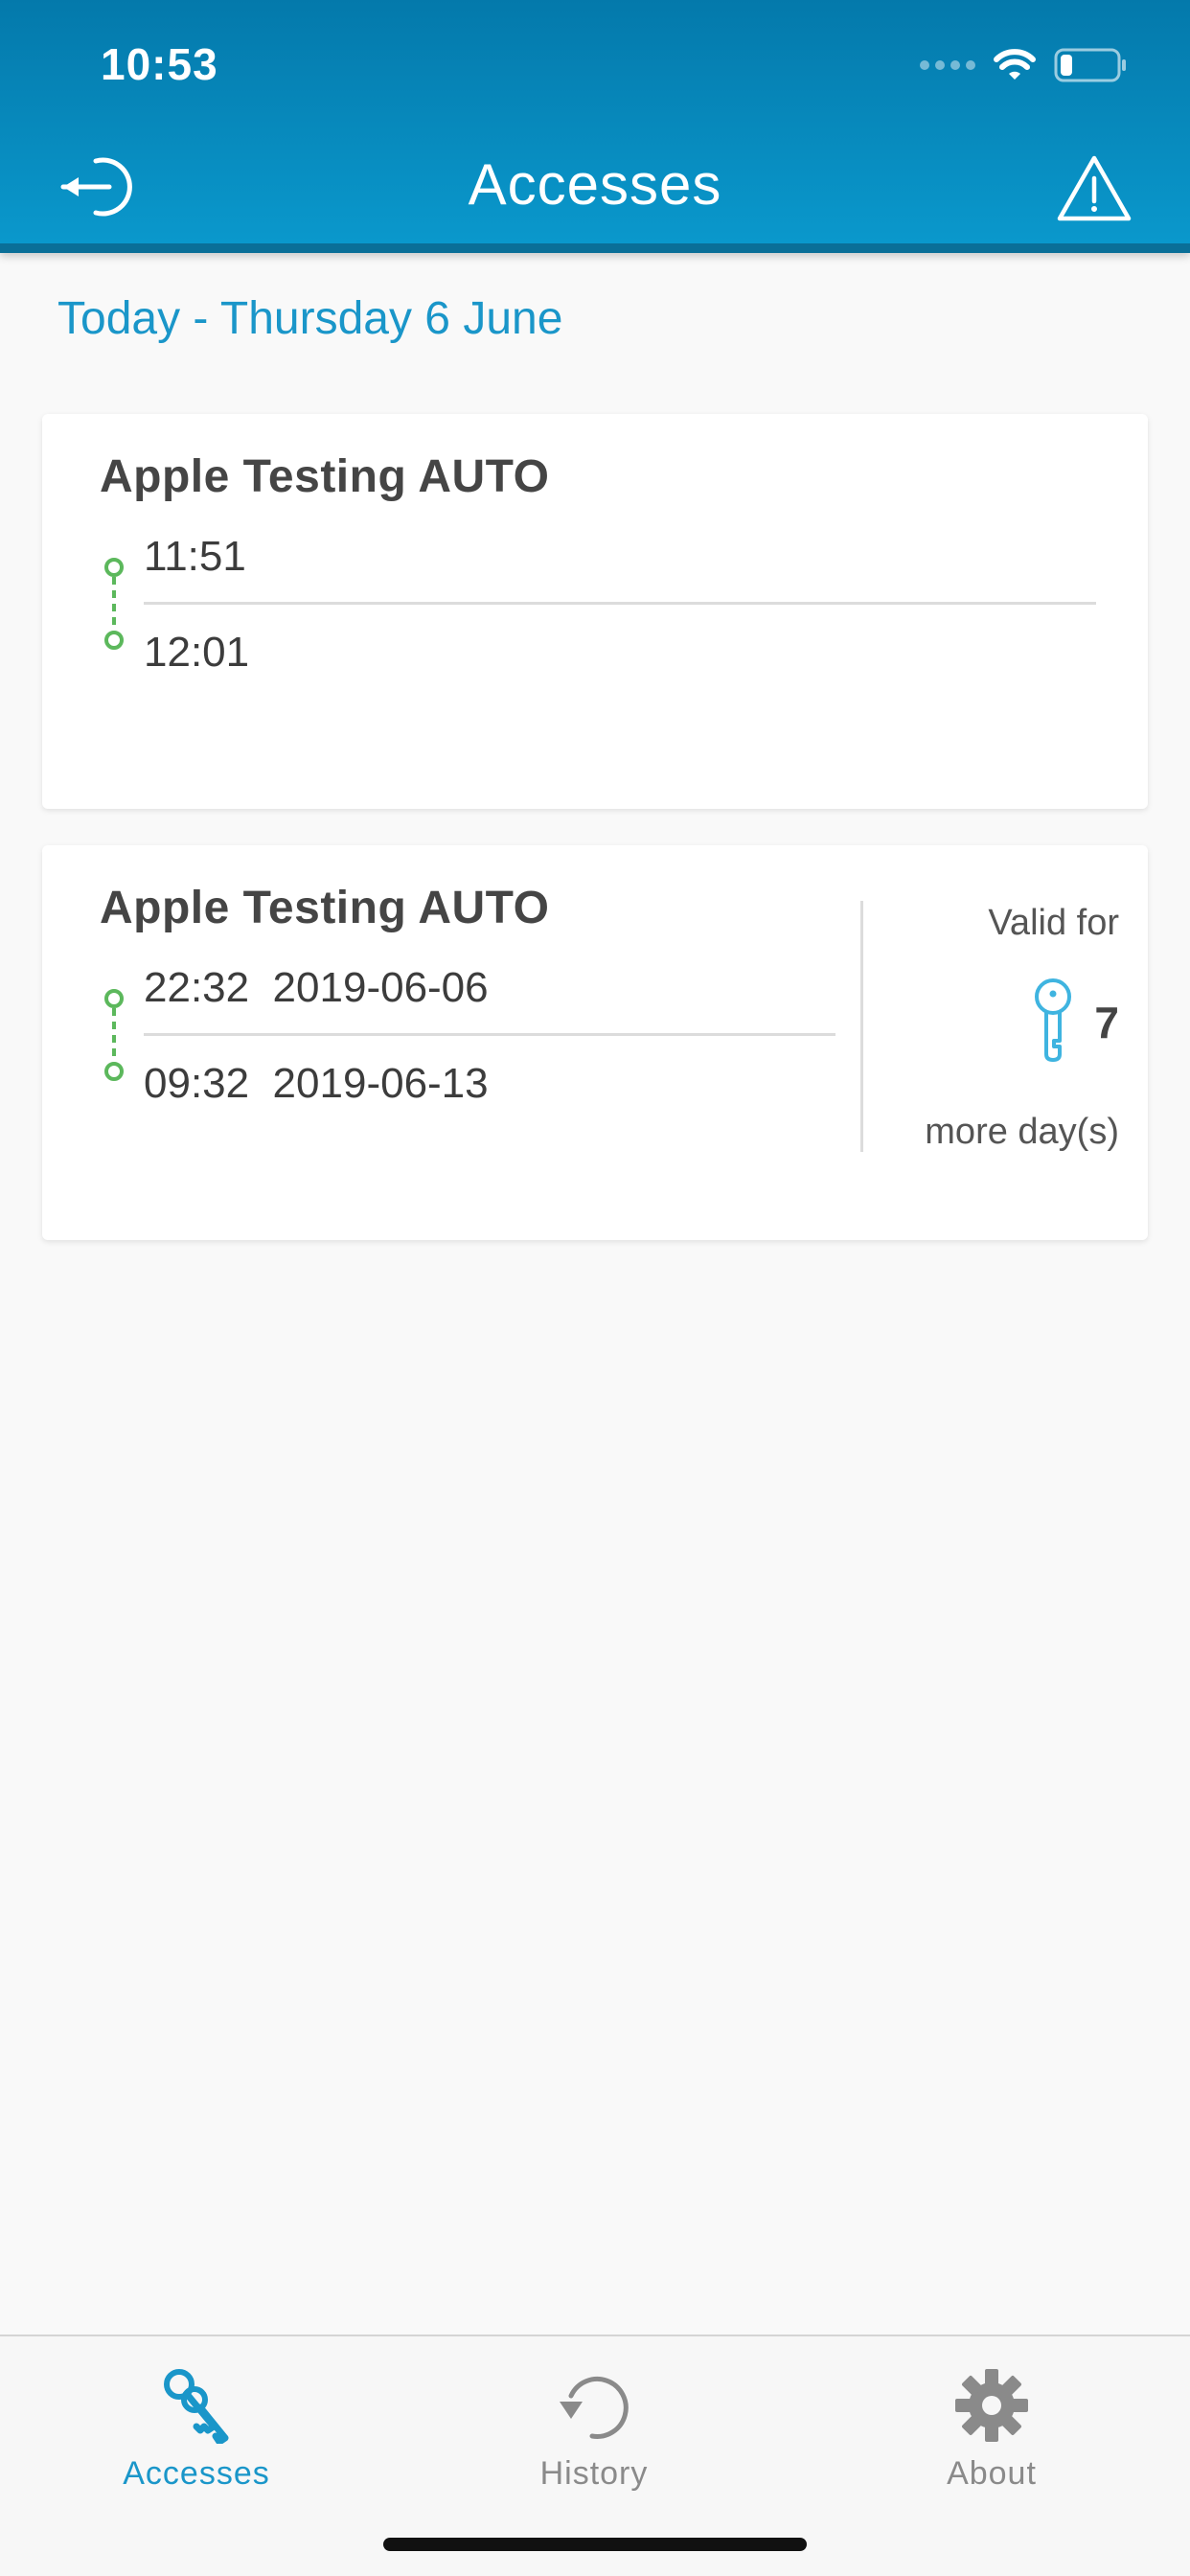 Image resolution: width=1190 pixels, height=2576 pixels. I want to click on cellular-signal-icon, so click(948, 65).